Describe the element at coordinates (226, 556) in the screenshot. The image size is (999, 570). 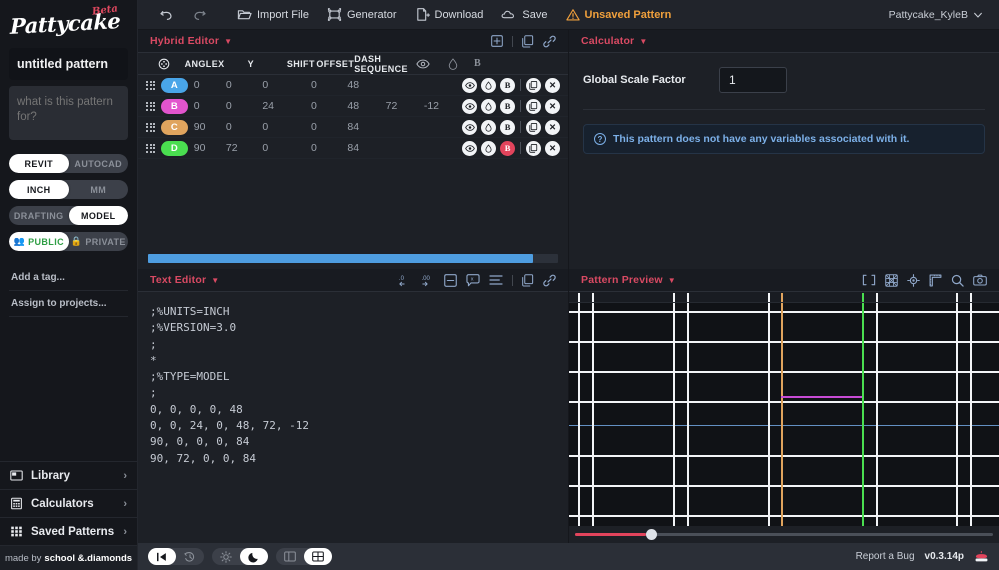
I see `light-theme-button` at that location.